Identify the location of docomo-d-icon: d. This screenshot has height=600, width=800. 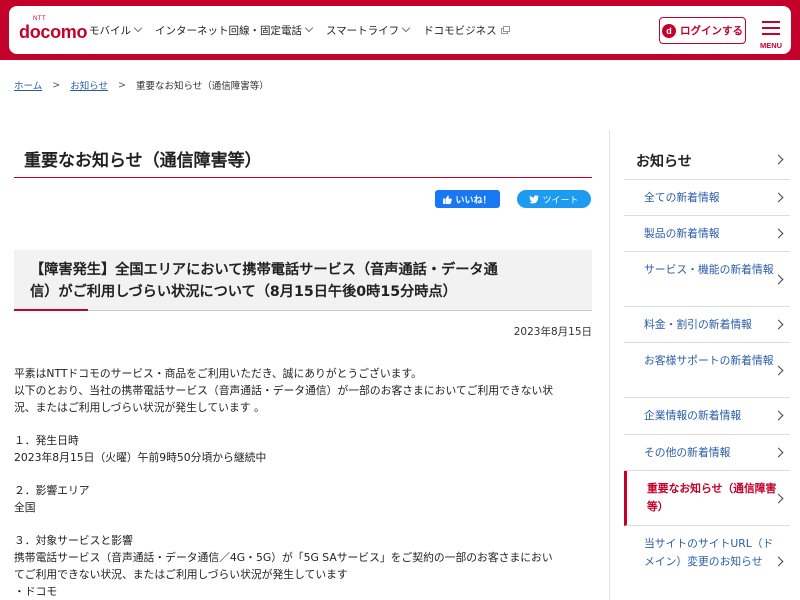
(669, 30).